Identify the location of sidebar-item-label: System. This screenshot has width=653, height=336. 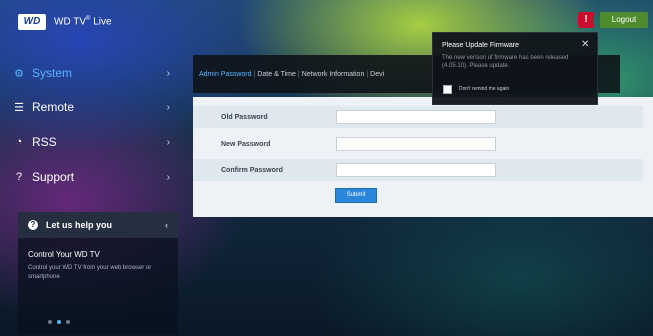
(52, 73).